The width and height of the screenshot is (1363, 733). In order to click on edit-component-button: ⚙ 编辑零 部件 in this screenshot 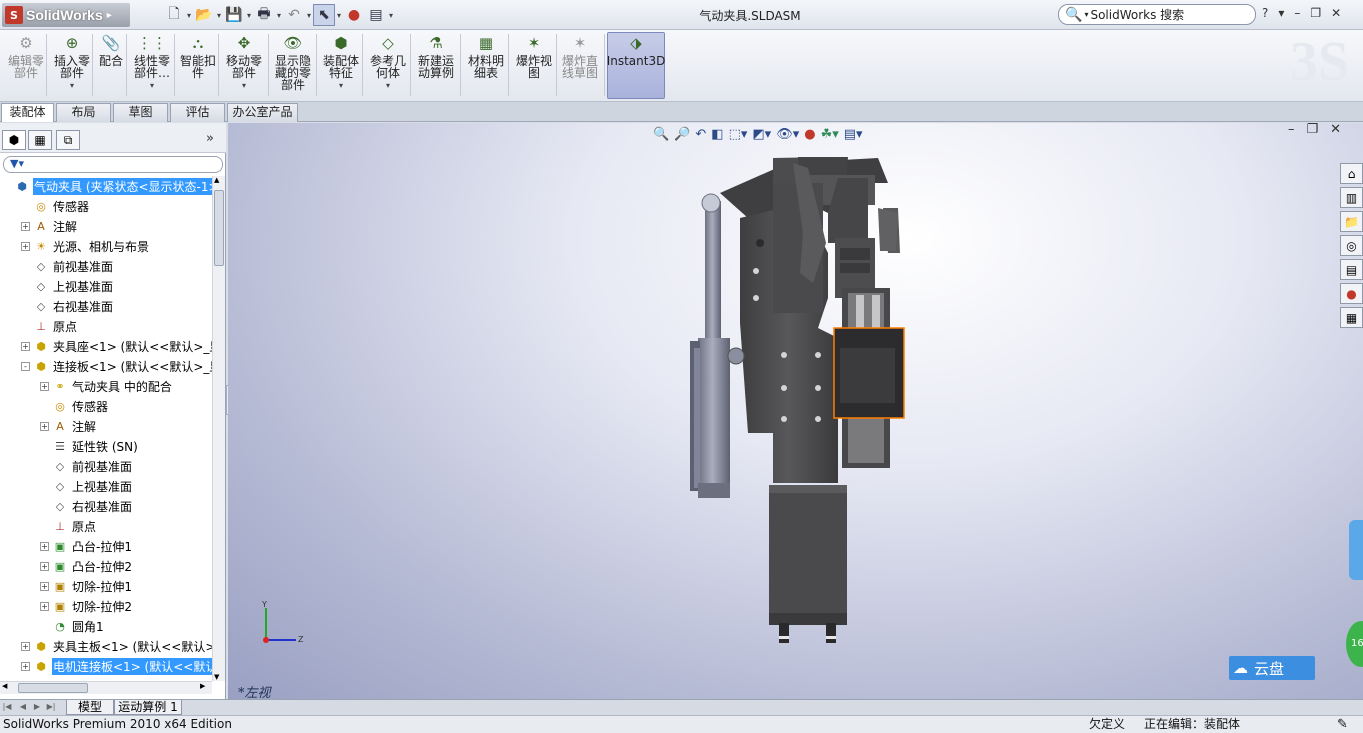, I will do `click(26, 66)`.